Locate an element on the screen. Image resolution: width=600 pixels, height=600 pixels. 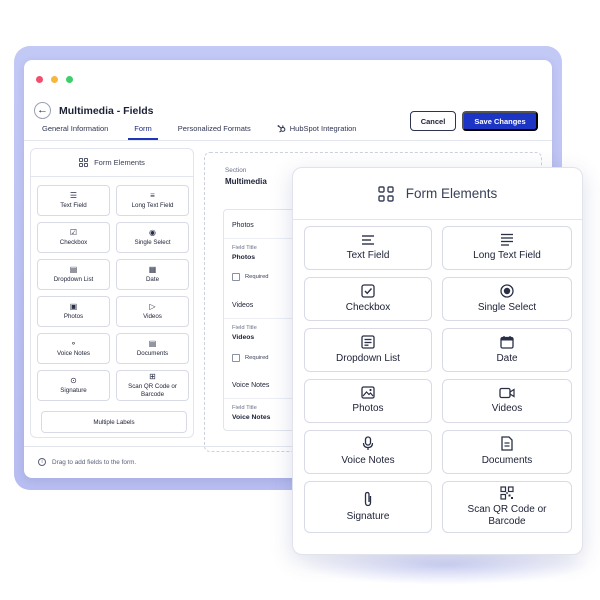
element-documents: Documents is located at coordinates (507, 452).